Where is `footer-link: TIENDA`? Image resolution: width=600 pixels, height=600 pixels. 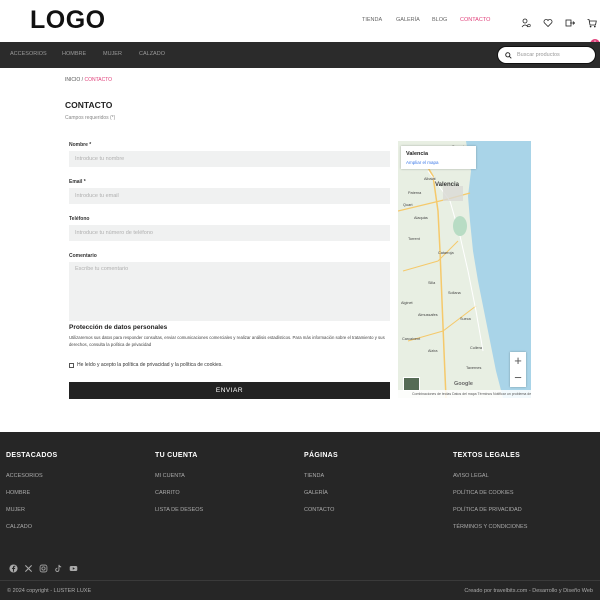
footer-link: TIENDA is located at coordinates (321, 476).